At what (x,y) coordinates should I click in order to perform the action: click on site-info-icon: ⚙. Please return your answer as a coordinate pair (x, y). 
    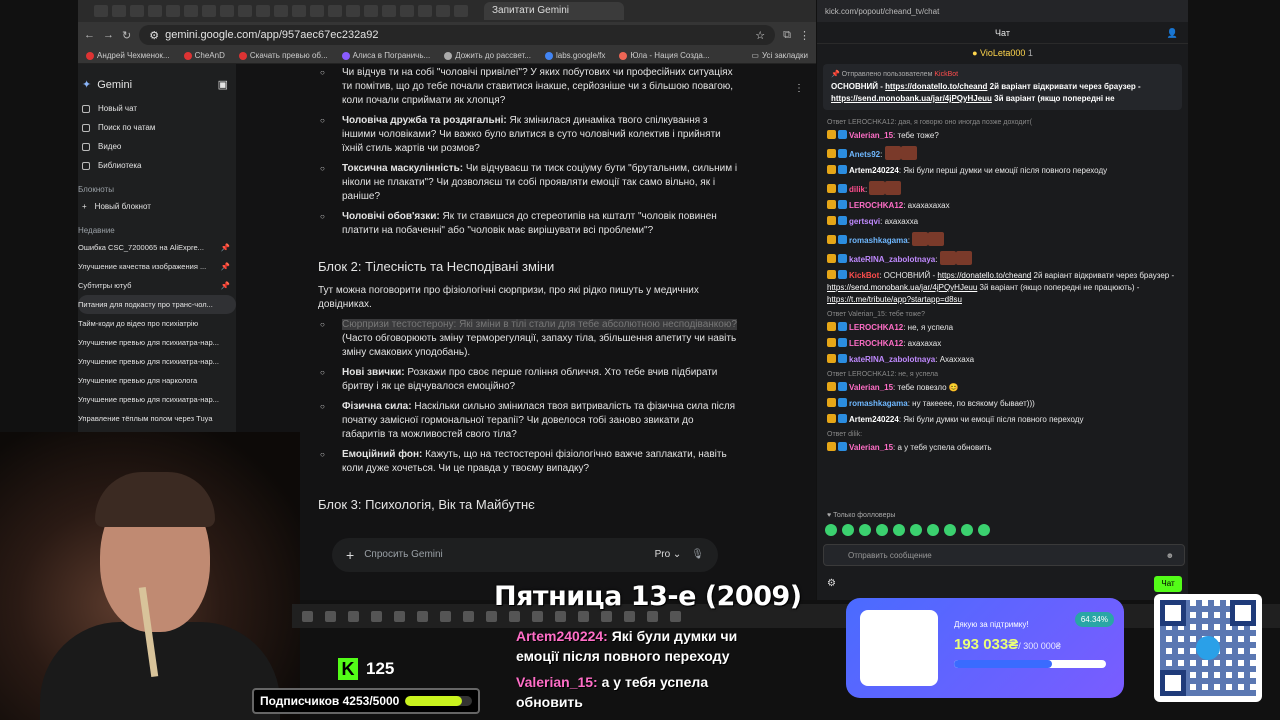
    Looking at the image, I should click on (154, 35).